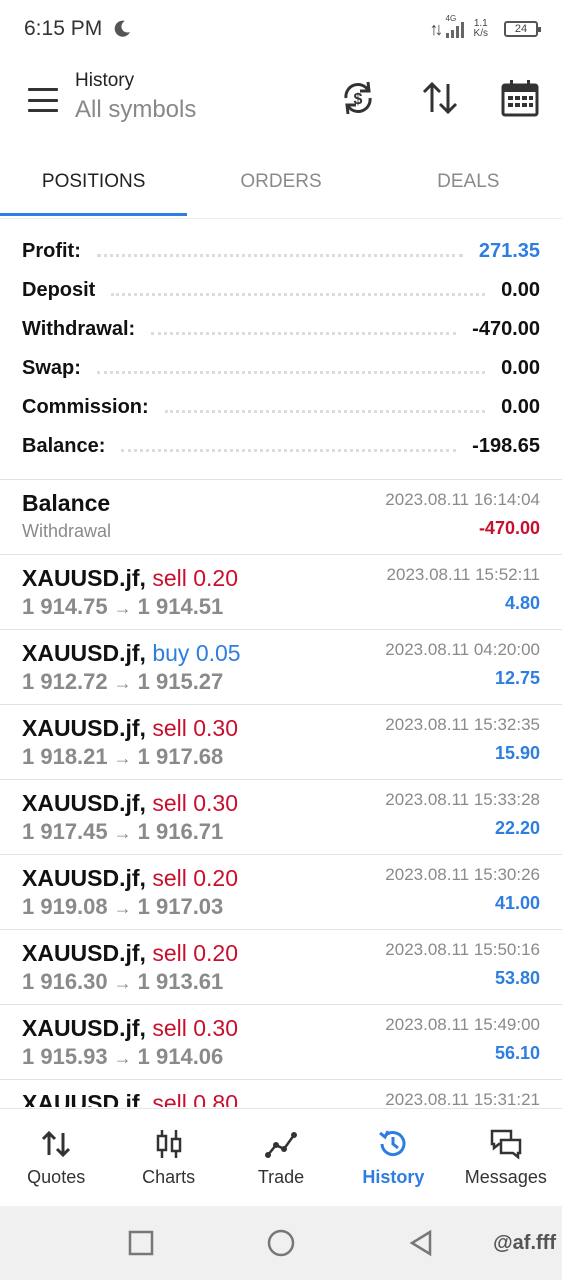 This screenshot has width=562, height=1280. I want to click on balance-amount: -470.00, so click(509, 528).